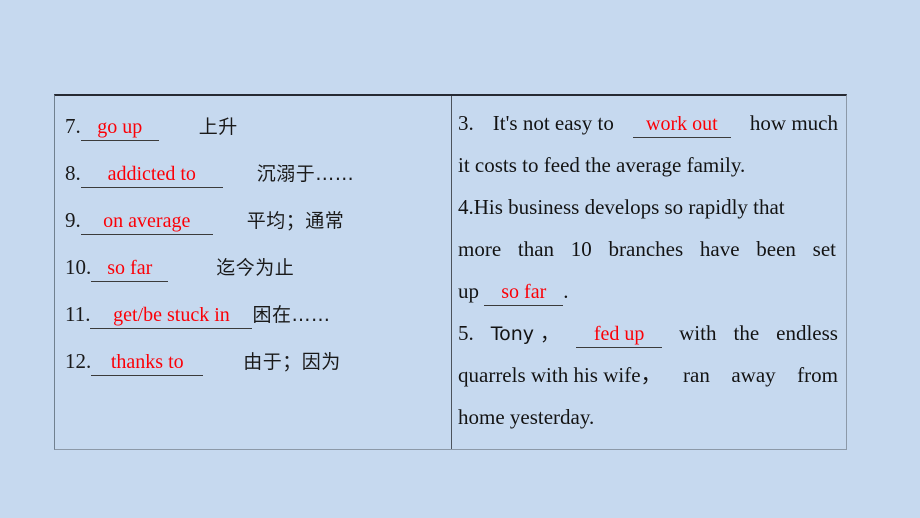 This screenshot has height=518, width=920. What do you see at coordinates (78, 314) in the screenshot?
I see `item-number: 11.` at bounding box center [78, 314].